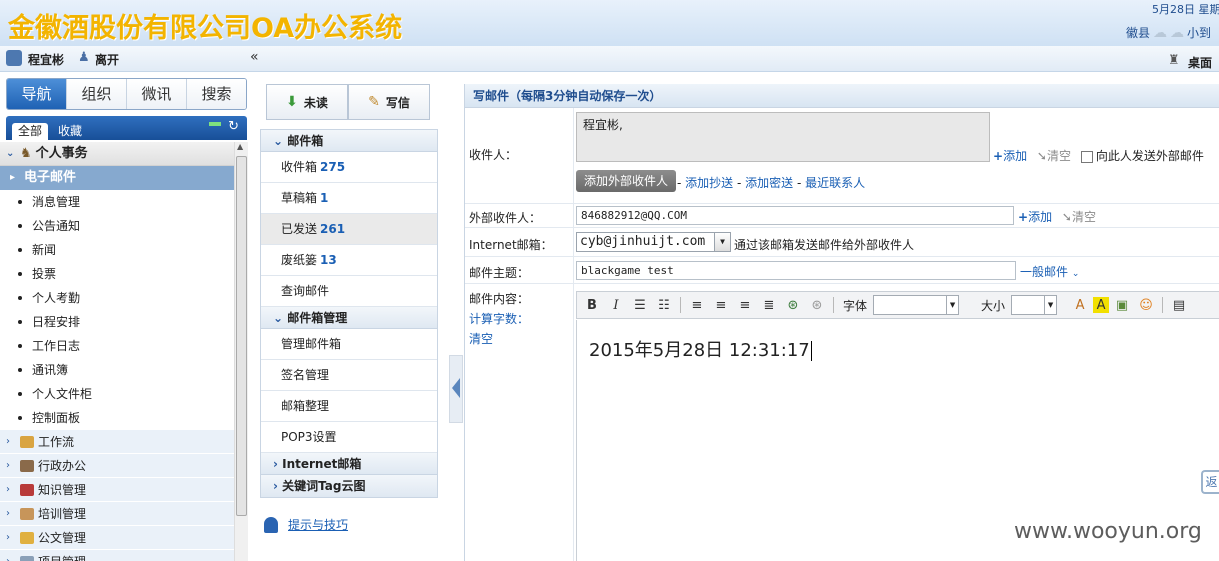  I want to click on unlink-icon: ⊛, so click(817, 305).